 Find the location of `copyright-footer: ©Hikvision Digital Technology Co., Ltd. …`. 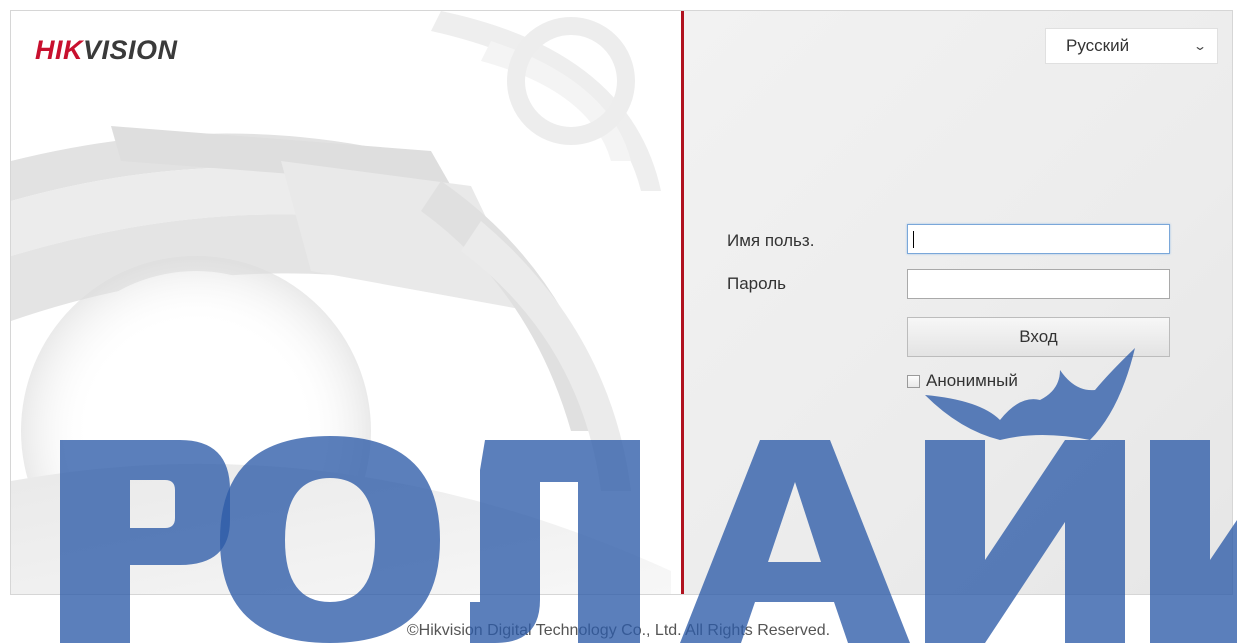

copyright-footer: ©Hikvision Digital Technology Co., Ltd. … is located at coordinates (618, 630).